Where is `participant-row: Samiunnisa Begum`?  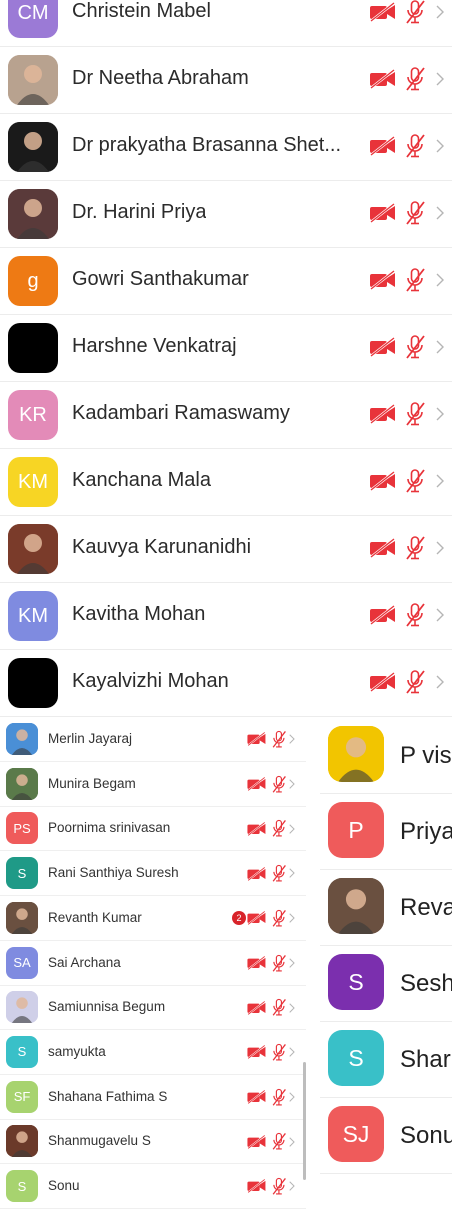
participant-row: Samiunnisa Begum is located at coordinates (153, 1008).